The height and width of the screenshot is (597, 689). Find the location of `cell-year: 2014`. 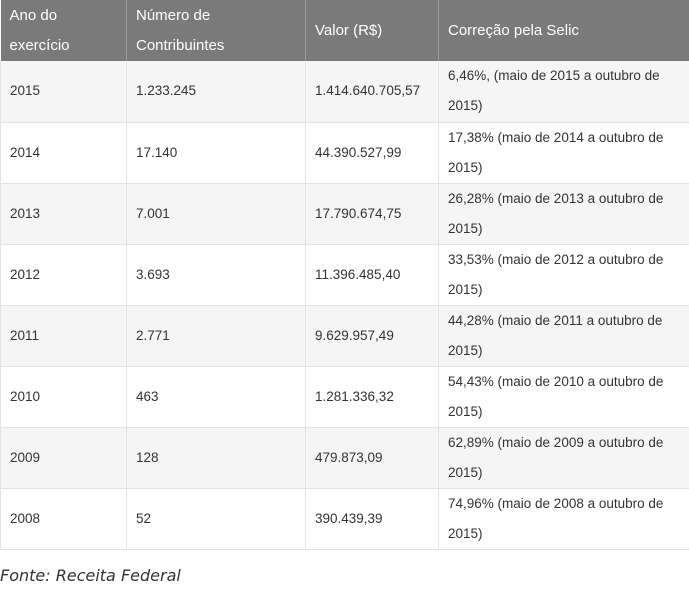

cell-year: 2014 is located at coordinates (63, 153).